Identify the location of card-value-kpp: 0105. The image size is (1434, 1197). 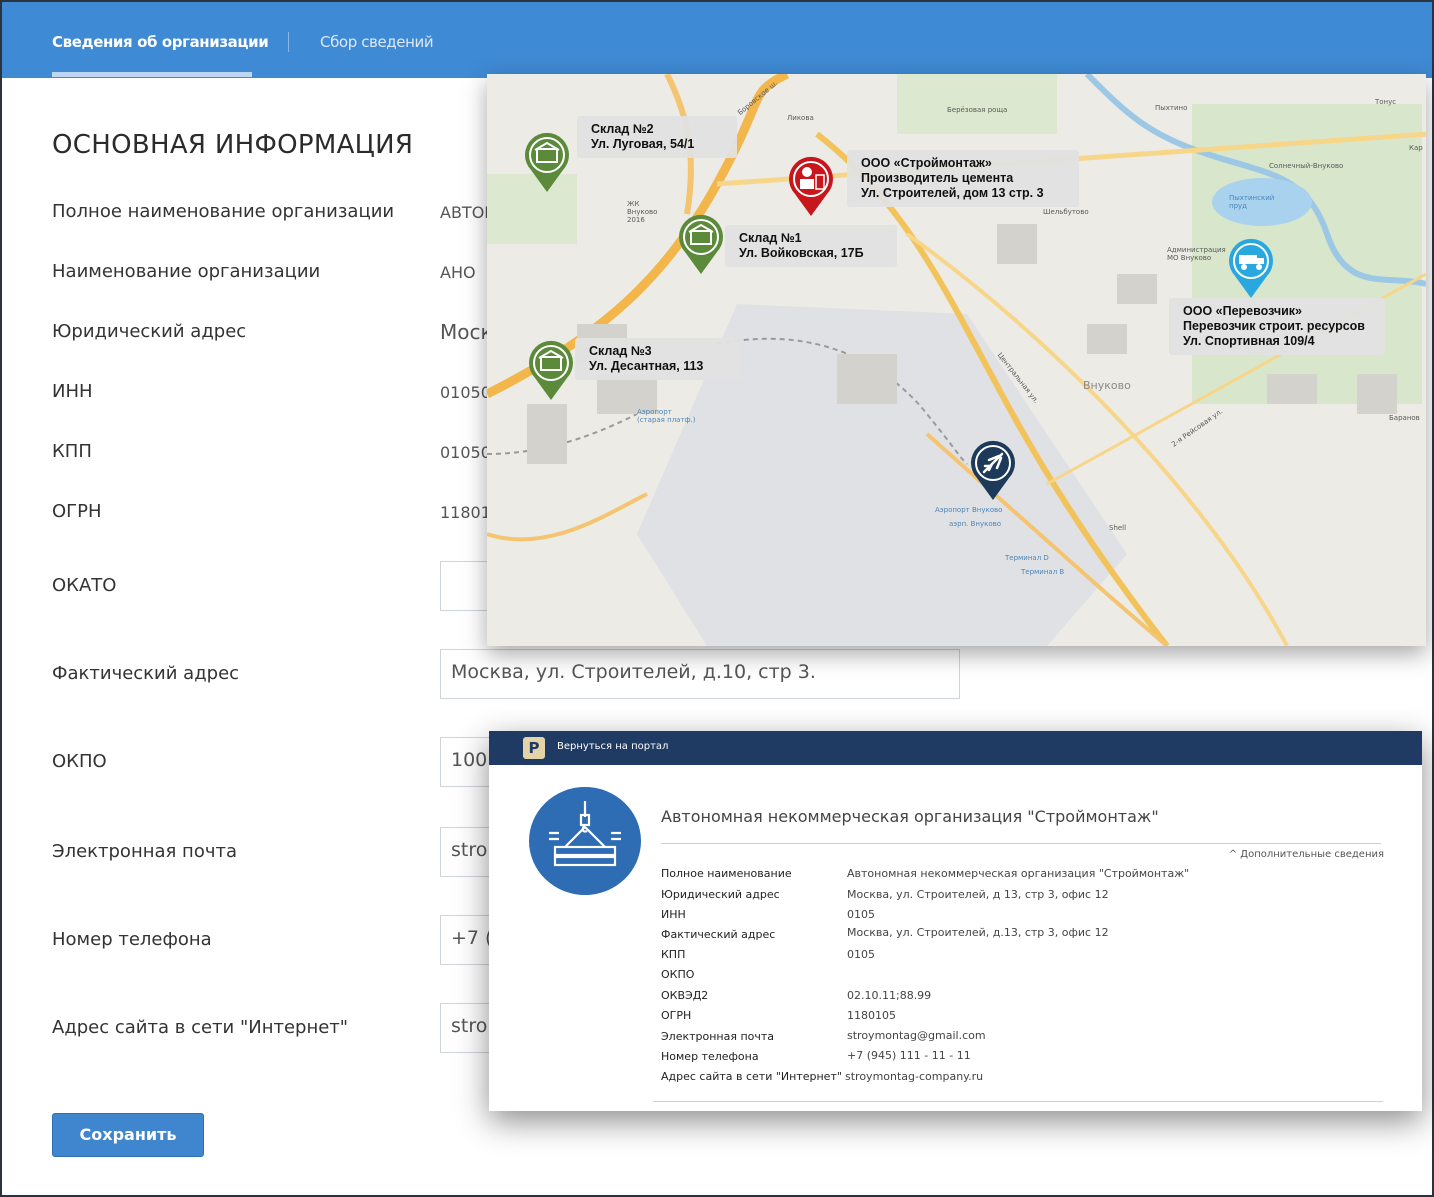
(861, 954).